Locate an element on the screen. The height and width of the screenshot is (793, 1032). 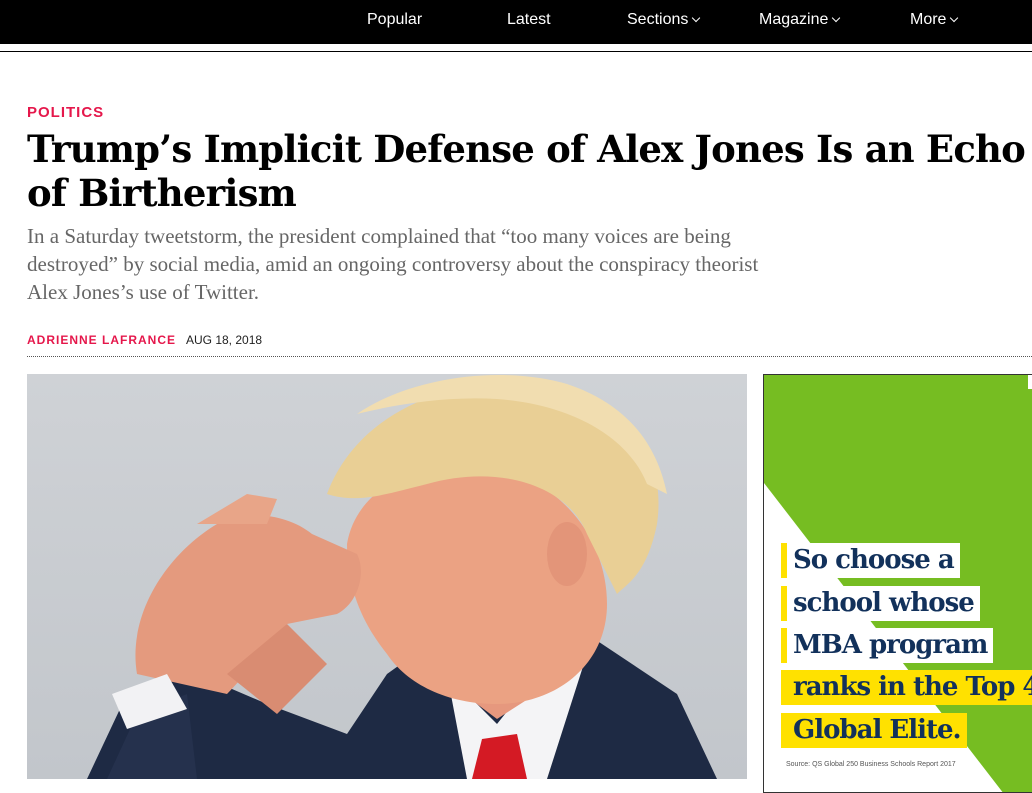
nav-more: More is located at coordinates (934, 20).